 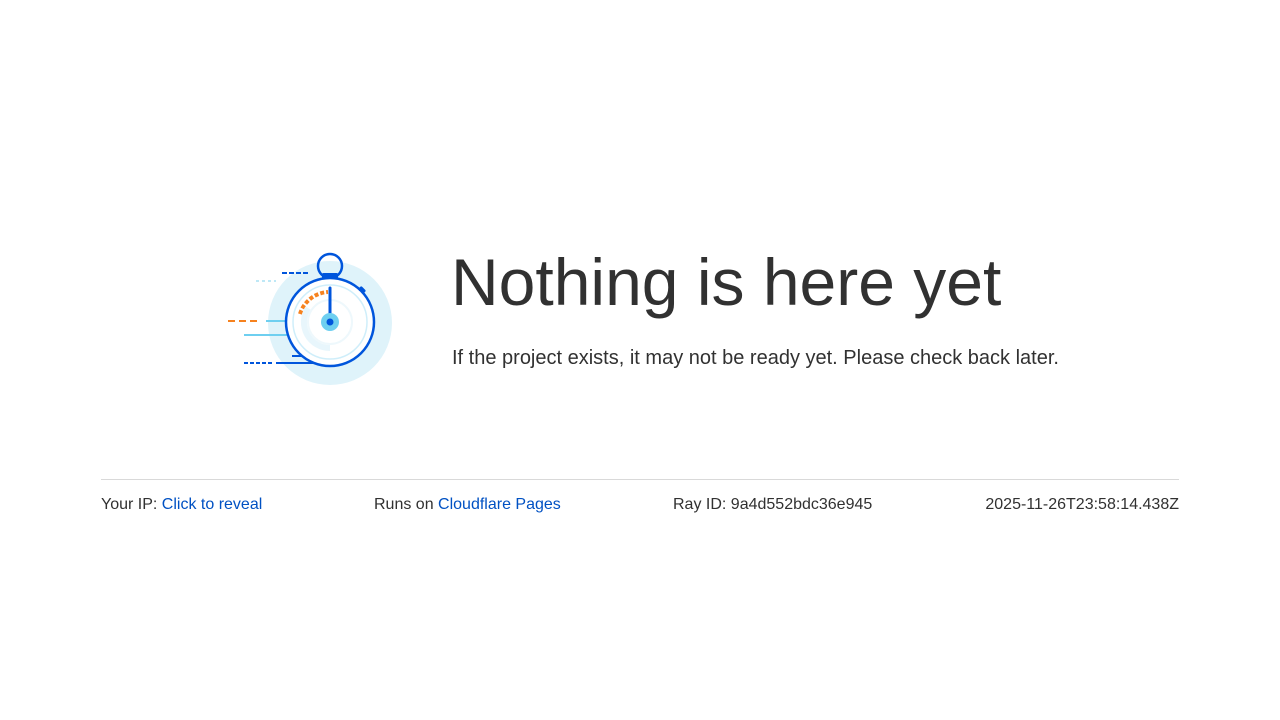 I want to click on footer-runs-on: Runs on Cloudflare Pages, so click(x=467, y=505).